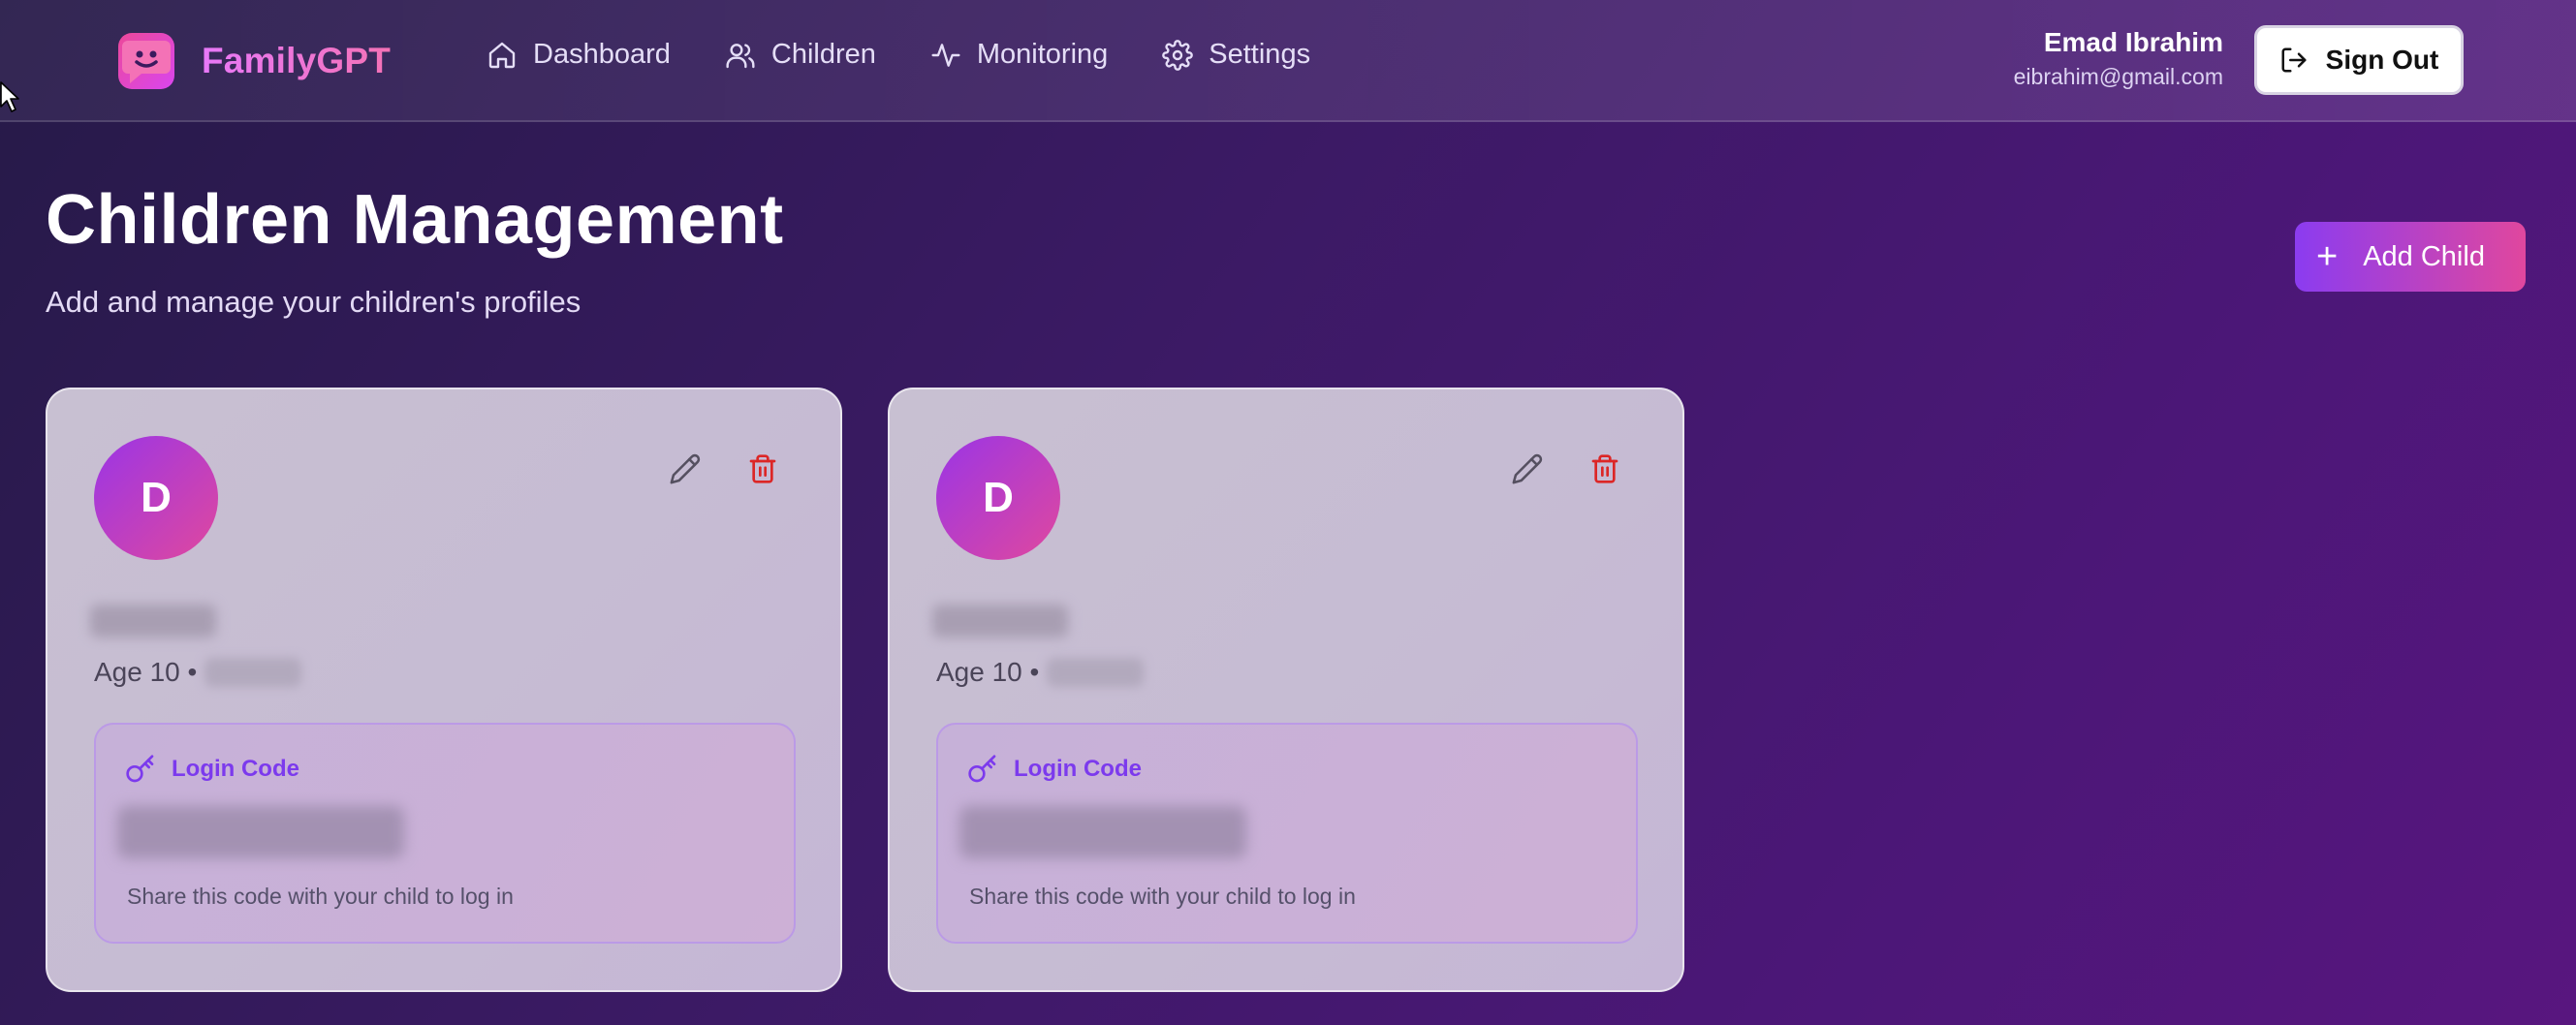 This screenshot has height=1025, width=2576. What do you see at coordinates (9, 96) in the screenshot?
I see `mouse-cursor-icon` at bounding box center [9, 96].